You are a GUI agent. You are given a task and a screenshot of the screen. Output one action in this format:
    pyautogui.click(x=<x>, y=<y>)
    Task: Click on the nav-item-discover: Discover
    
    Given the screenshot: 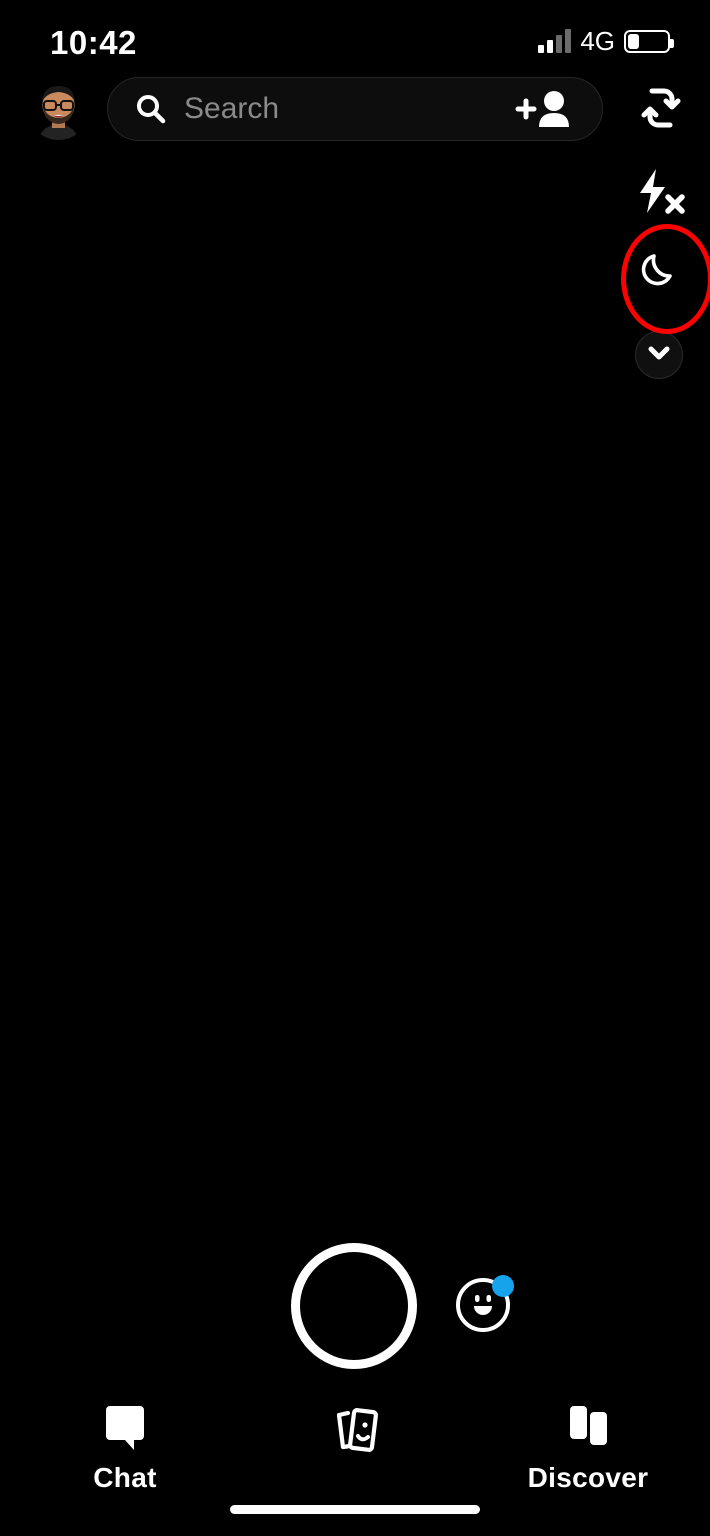 What is the action you would take?
    pyautogui.click(x=588, y=1447)
    